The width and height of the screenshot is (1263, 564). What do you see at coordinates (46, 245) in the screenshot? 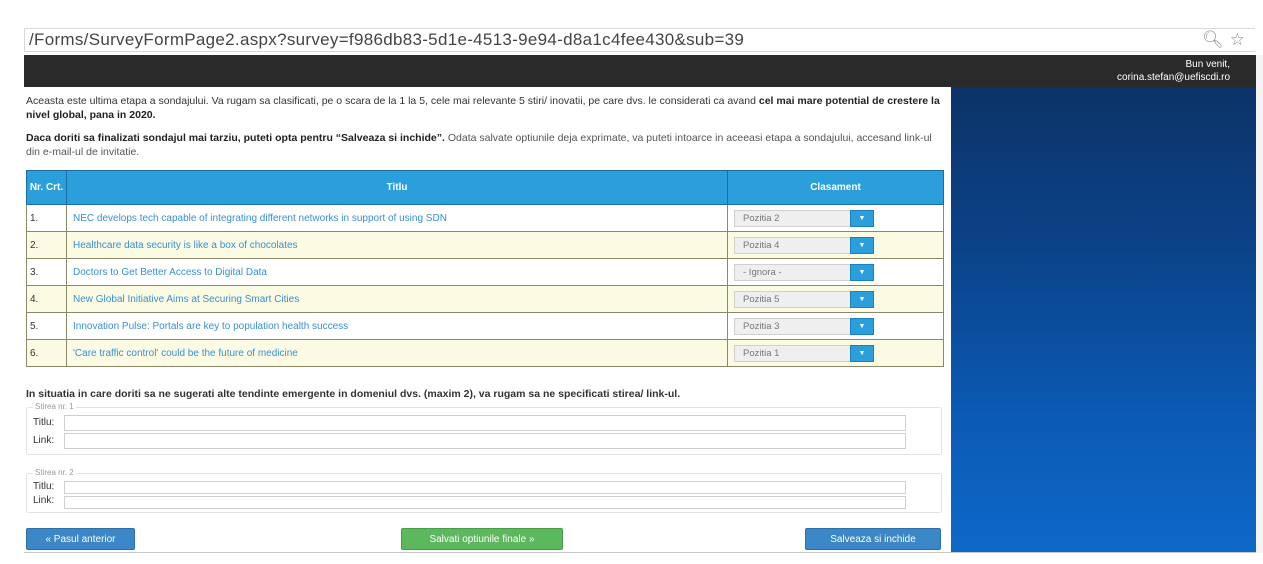
I see `row-number: 2.` at bounding box center [46, 245].